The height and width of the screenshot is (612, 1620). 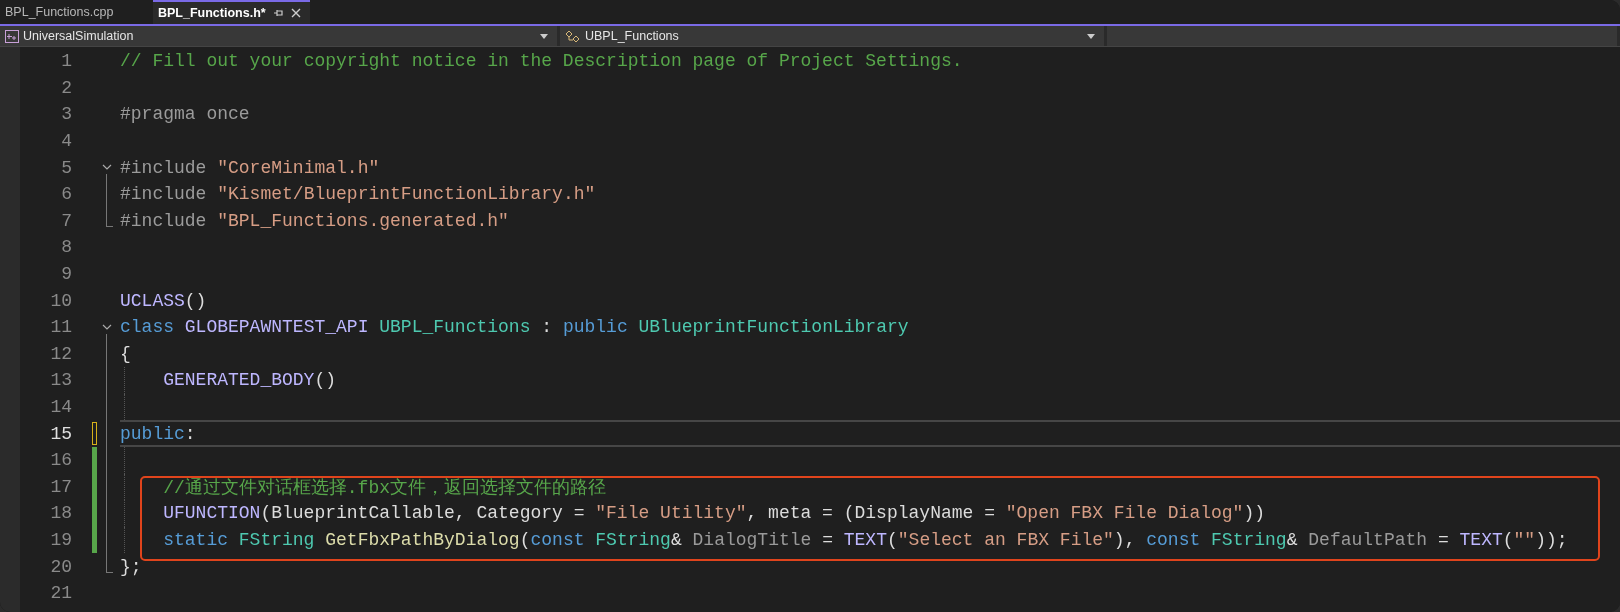 I want to click on tab-label: BPL_Functions.cpp, so click(x=59, y=12).